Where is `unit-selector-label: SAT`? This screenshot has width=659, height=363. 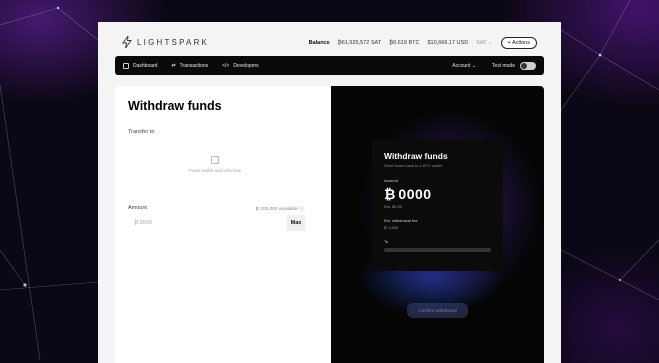
unit-selector-label: SAT is located at coordinates (481, 43).